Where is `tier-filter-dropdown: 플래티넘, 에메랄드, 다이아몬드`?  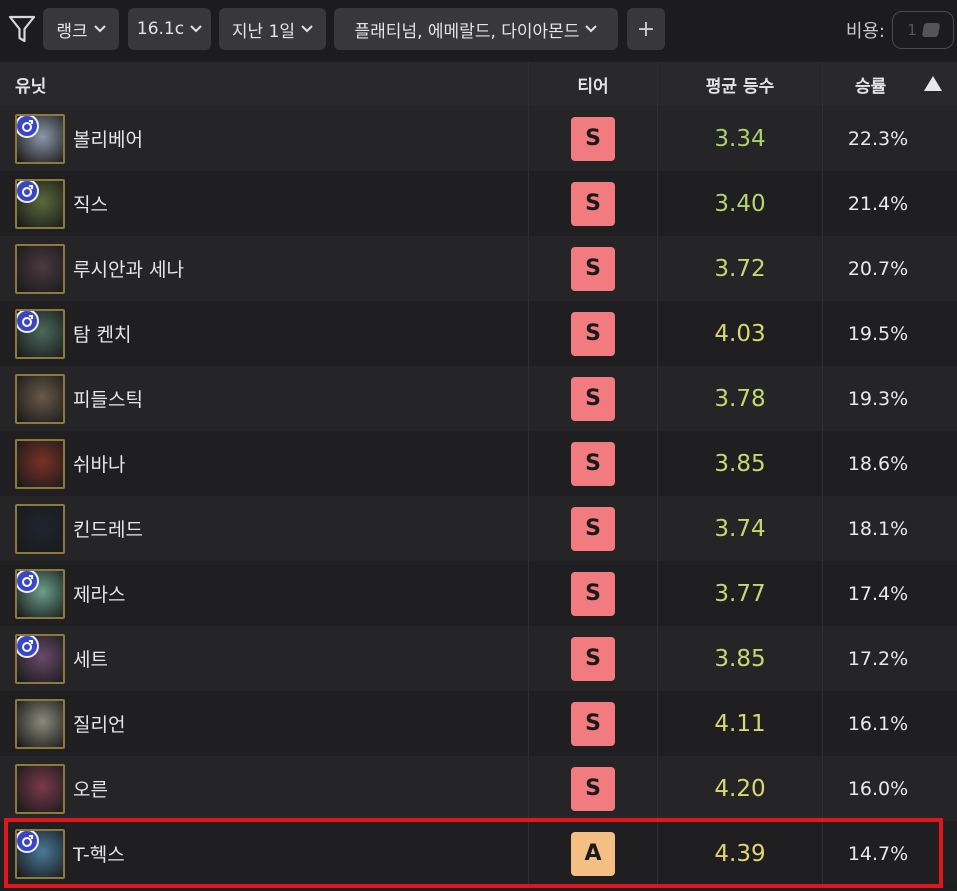 tier-filter-dropdown: 플래티넘, 에메랄드, 다이아몬드 is located at coordinates (476, 29).